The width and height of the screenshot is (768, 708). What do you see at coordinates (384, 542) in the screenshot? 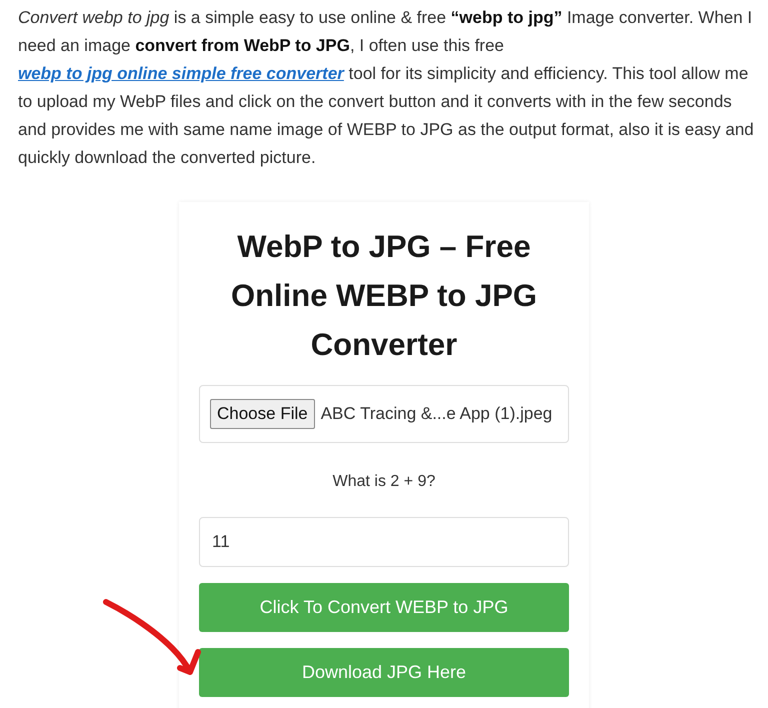
I see `answer-field: 11` at bounding box center [384, 542].